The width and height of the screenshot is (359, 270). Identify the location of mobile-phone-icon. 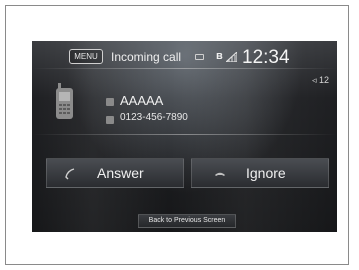
(64, 101).